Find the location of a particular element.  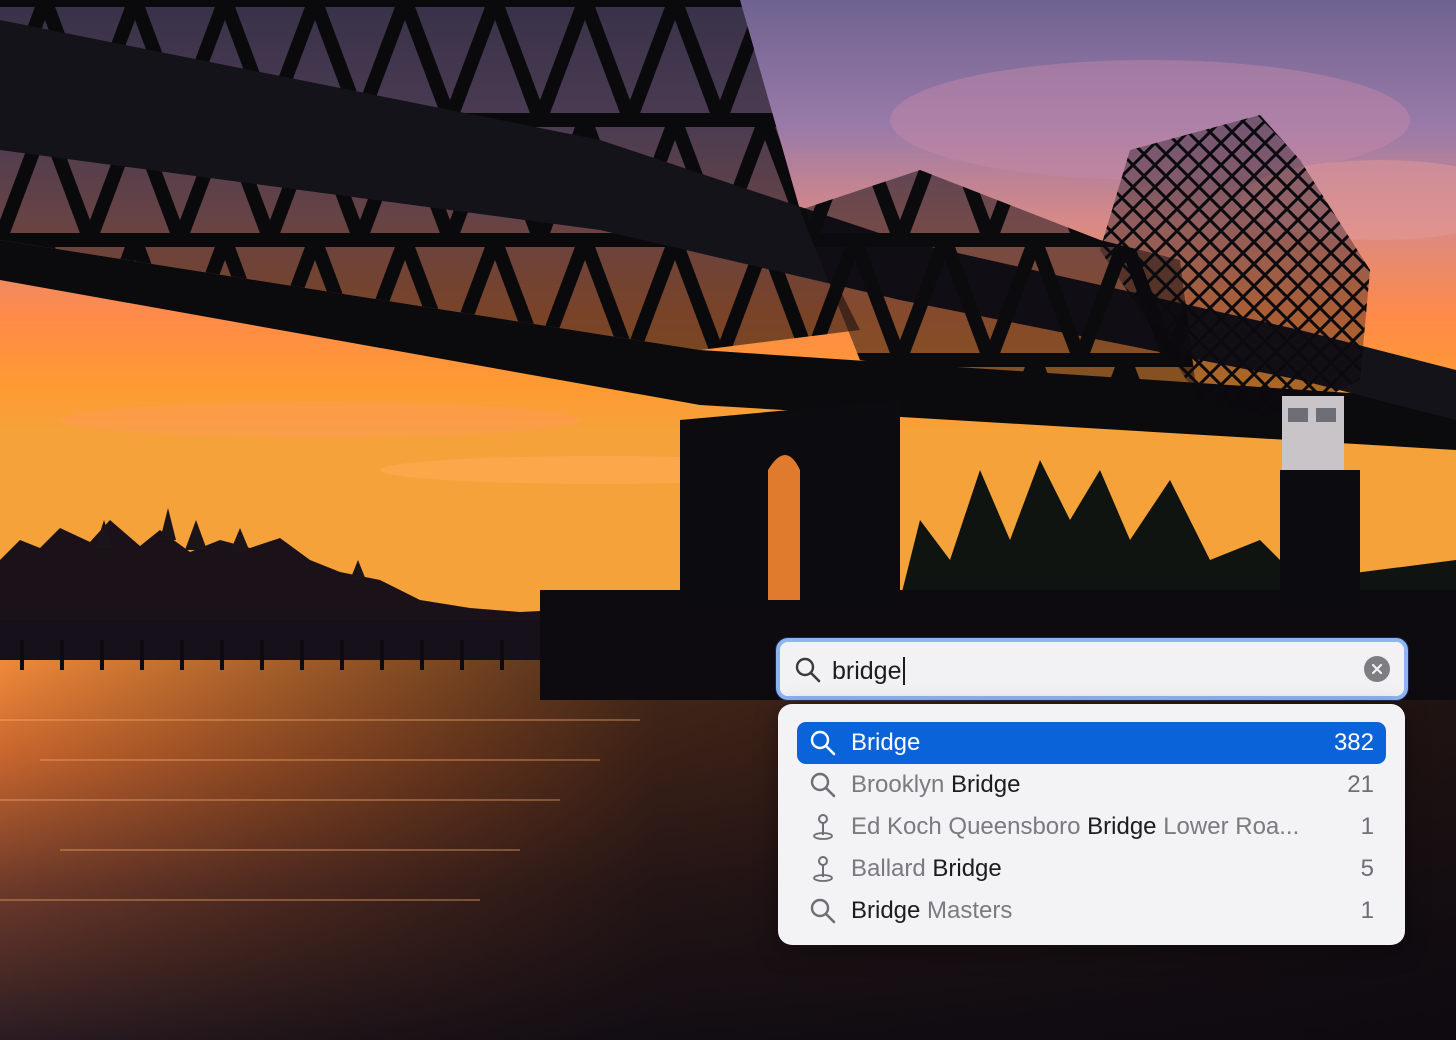

clear-search-button is located at coordinates (1377, 669).